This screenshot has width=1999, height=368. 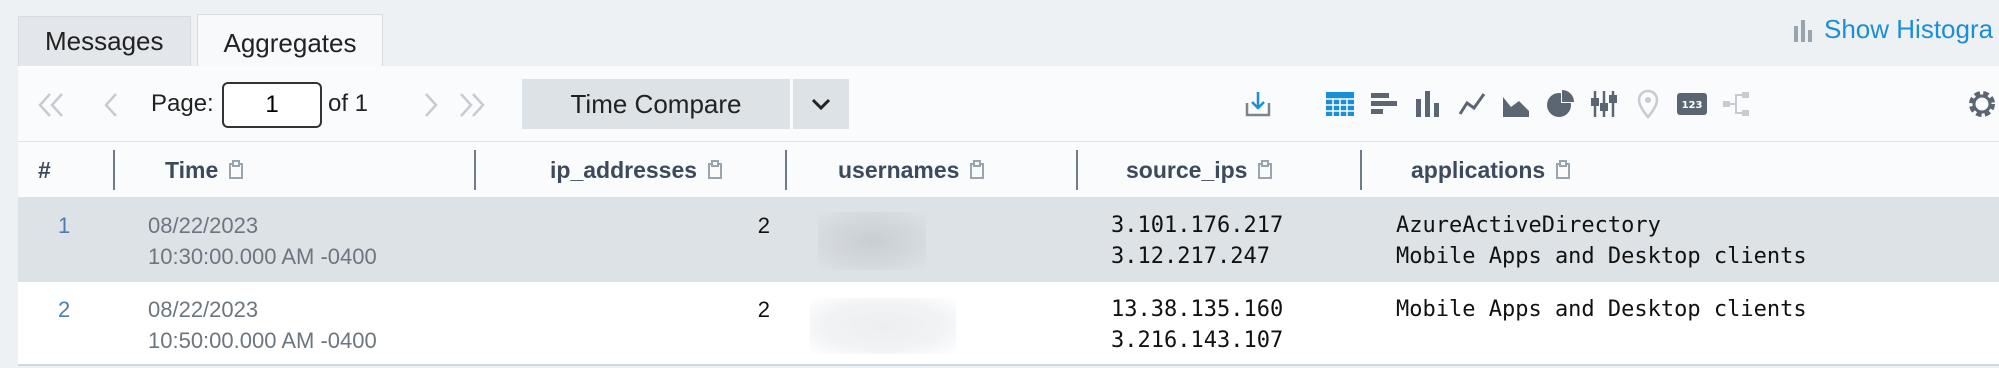 What do you see at coordinates (912, 170) in the screenshot?
I see `column-header-usernames: usernames` at bounding box center [912, 170].